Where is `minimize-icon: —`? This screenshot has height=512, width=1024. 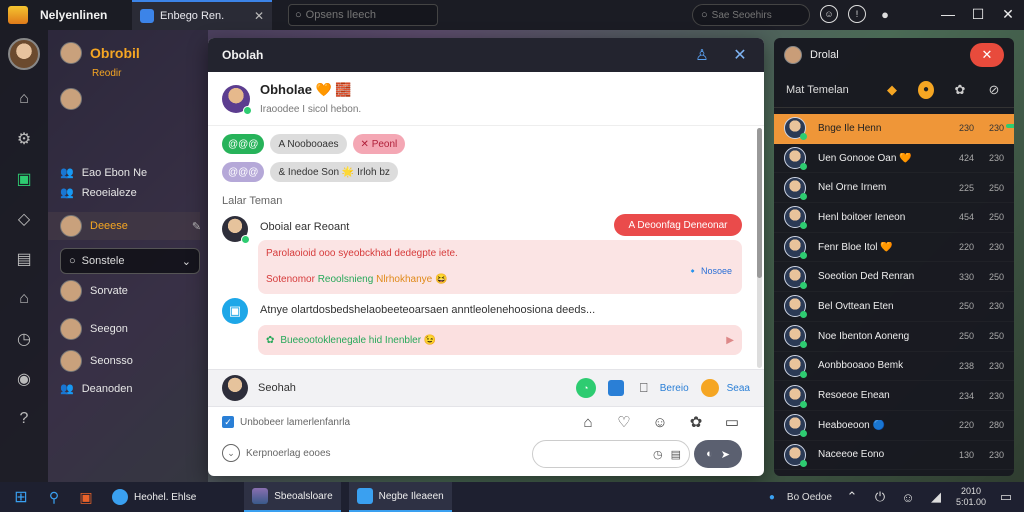 minimize-icon: — is located at coordinates (948, 14).